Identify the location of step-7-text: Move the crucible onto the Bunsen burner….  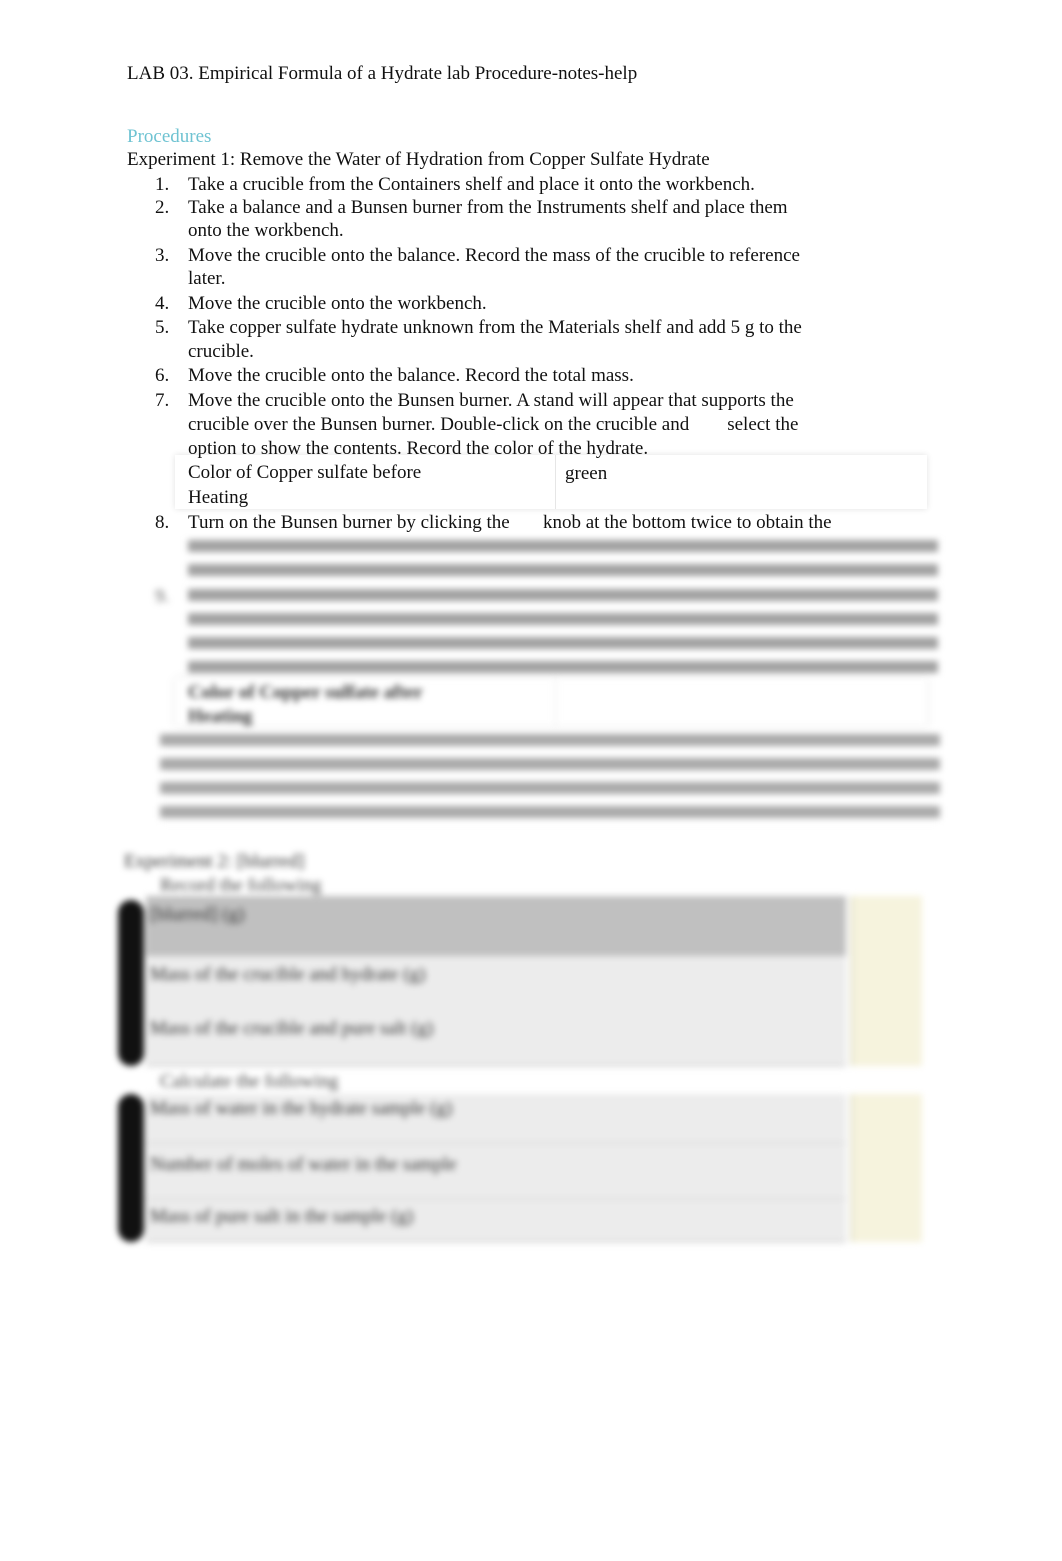
(491, 400).